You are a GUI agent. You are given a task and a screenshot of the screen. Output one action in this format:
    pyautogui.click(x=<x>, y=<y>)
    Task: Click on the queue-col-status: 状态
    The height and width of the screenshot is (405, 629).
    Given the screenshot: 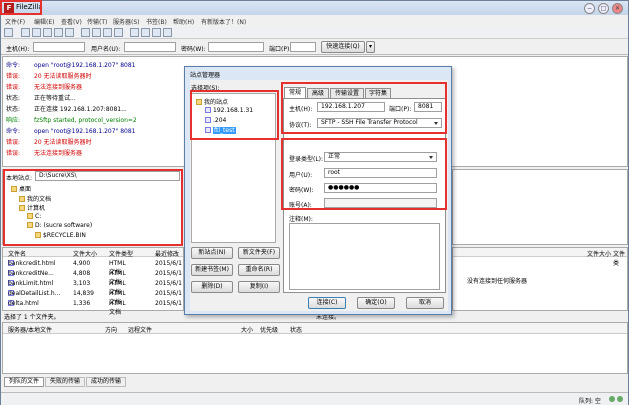 What is the action you would take?
    pyautogui.click(x=296, y=329)
    